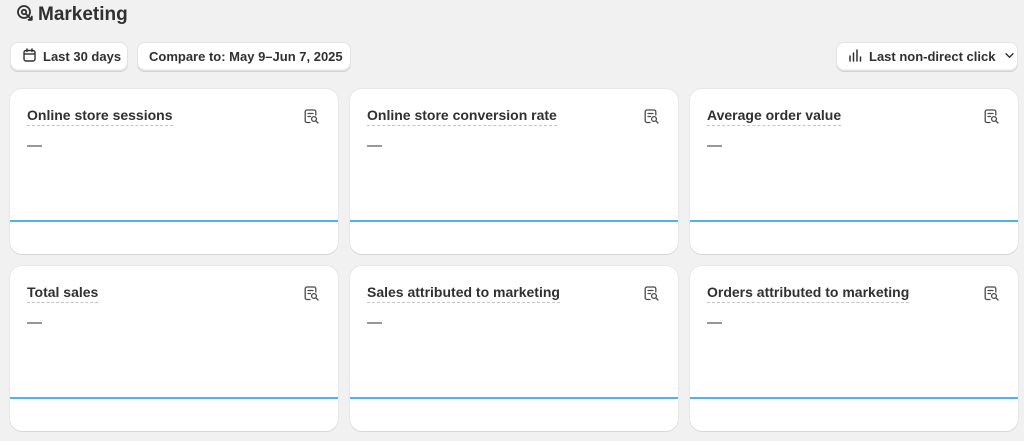 The height and width of the screenshot is (441, 1024). Describe the element at coordinates (774, 116) in the screenshot. I see `card-title: Average order value` at that location.